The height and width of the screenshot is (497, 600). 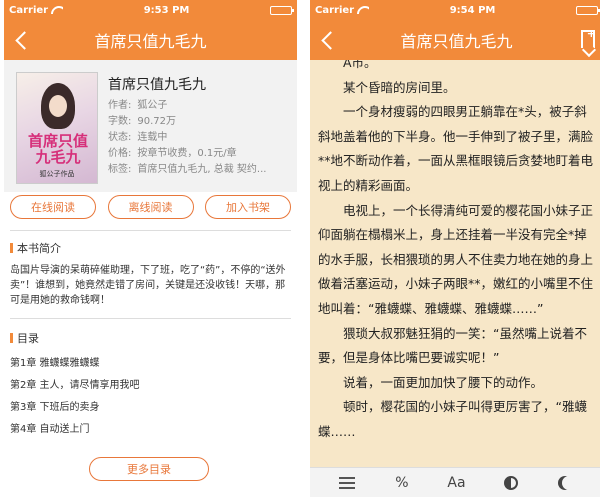 What do you see at coordinates (150, 364) in the screenshot?
I see `chapter-item: 第1章 雅蠛蝶雅蠛蝶` at bounding box center [150, 364].